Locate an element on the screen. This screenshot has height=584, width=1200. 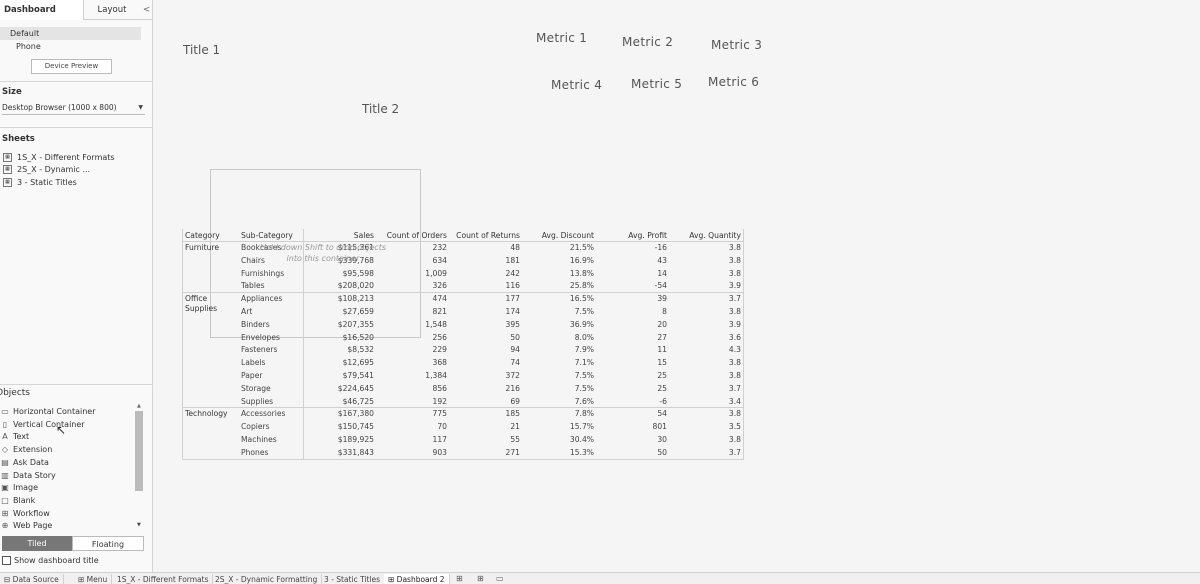
tiled-toggle: Tiled is located at coordinates (37, 543).